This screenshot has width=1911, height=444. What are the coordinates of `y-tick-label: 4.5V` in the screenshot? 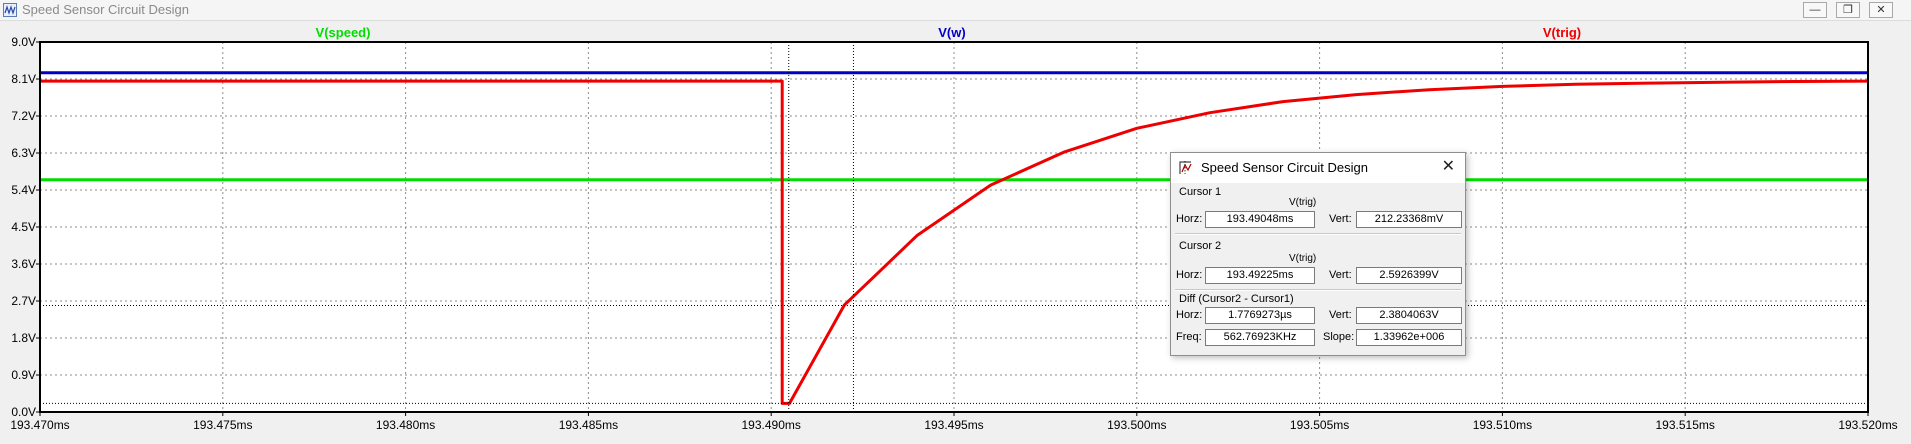 It's located at (23, 227).